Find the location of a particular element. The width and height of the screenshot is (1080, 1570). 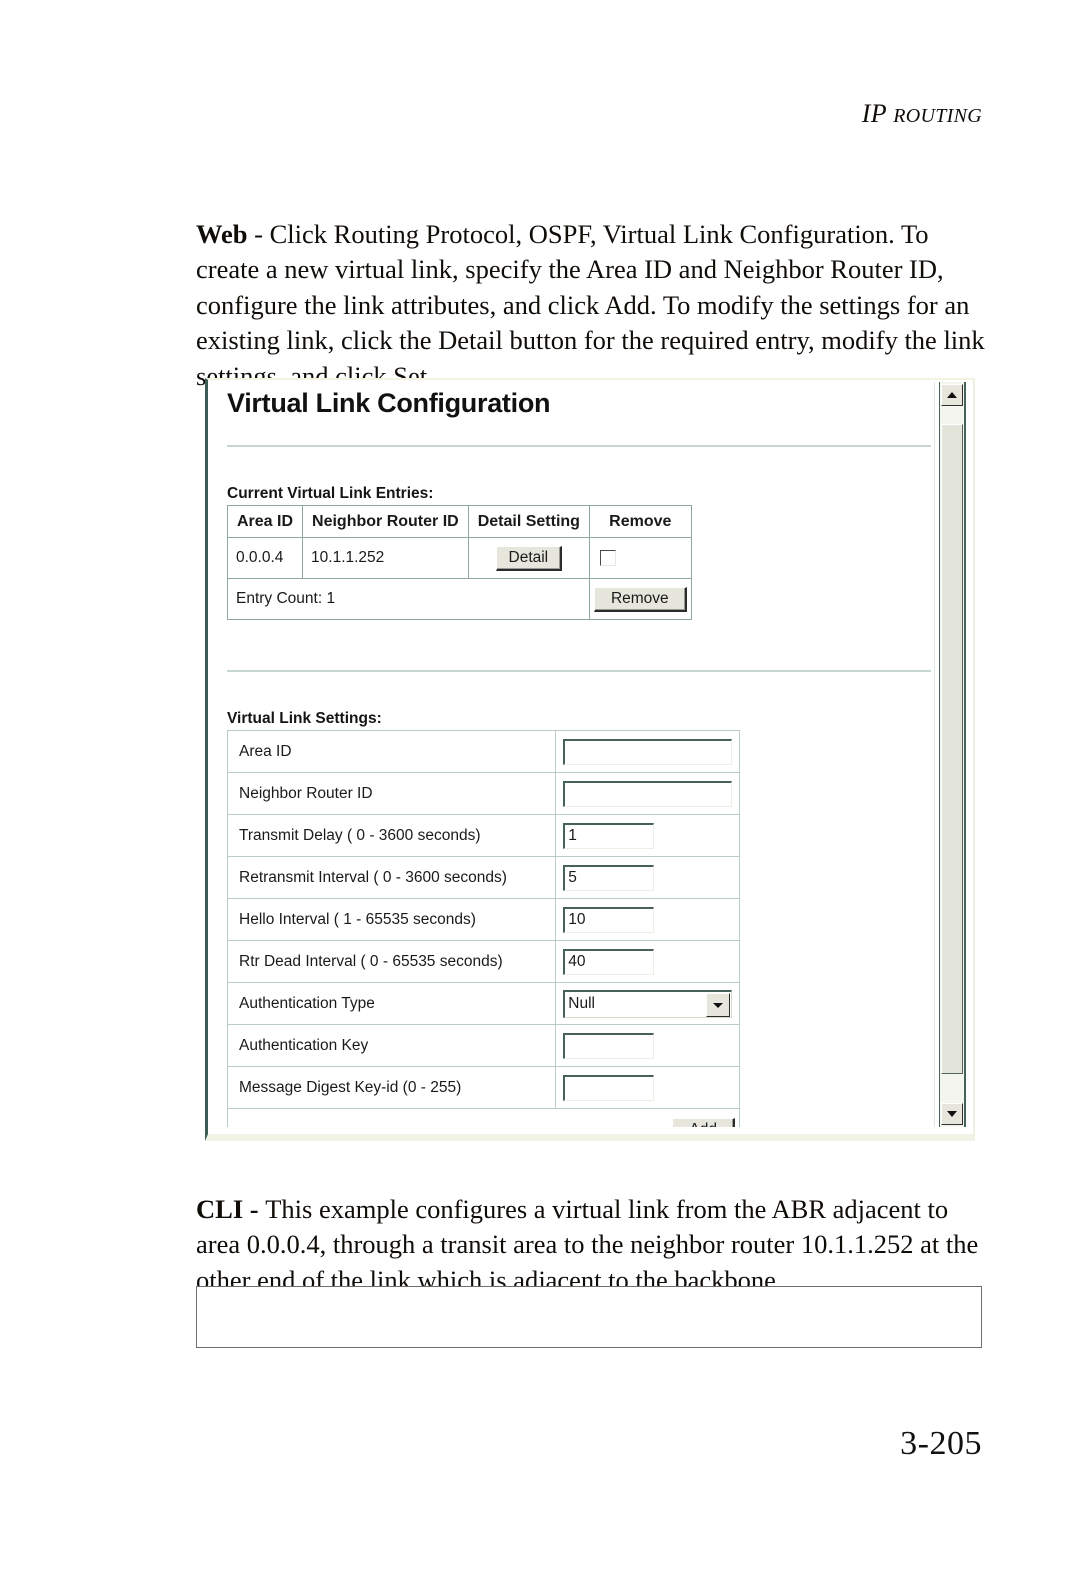

retransmit-interval-input: 5 is located at coordinates (609, 877).